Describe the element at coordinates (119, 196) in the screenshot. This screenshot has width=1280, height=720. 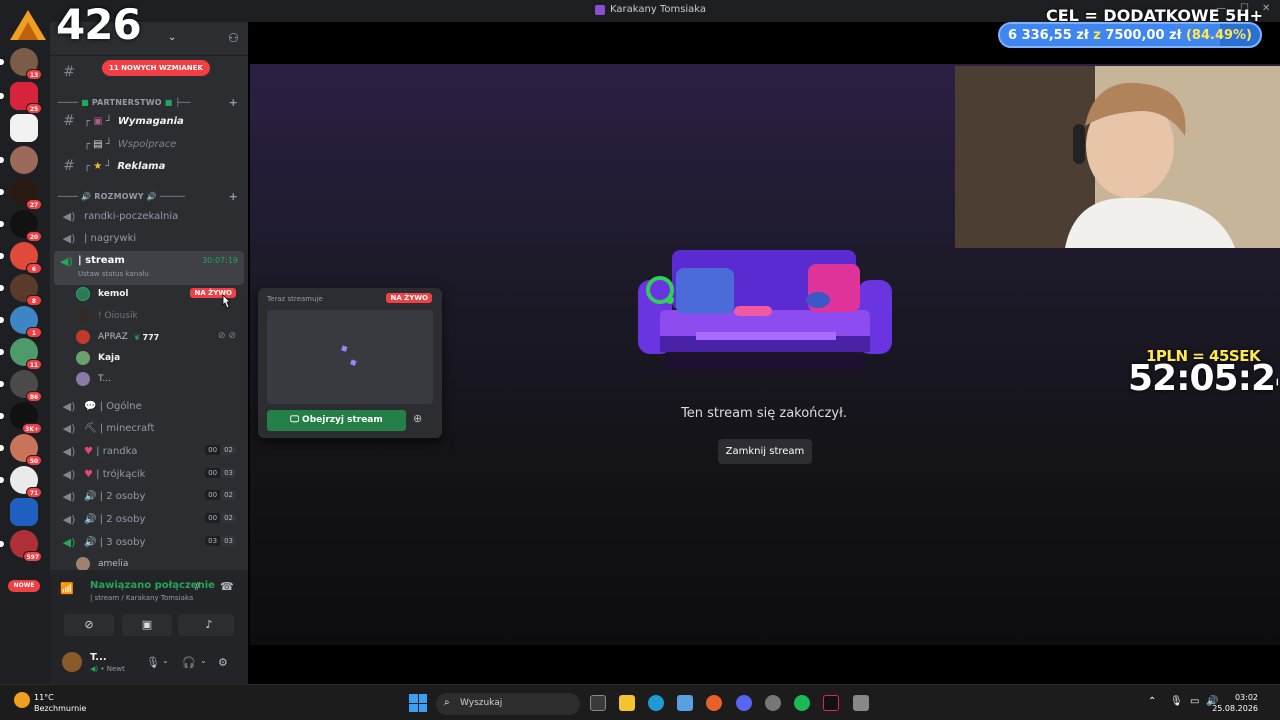
I see `category-label: ROZMOWY` at that location.